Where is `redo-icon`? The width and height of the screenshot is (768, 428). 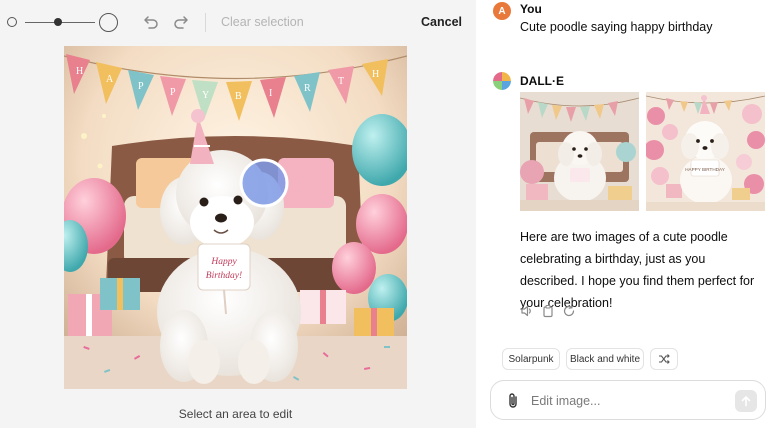
redo-icon is located at coordinates (181, 22).